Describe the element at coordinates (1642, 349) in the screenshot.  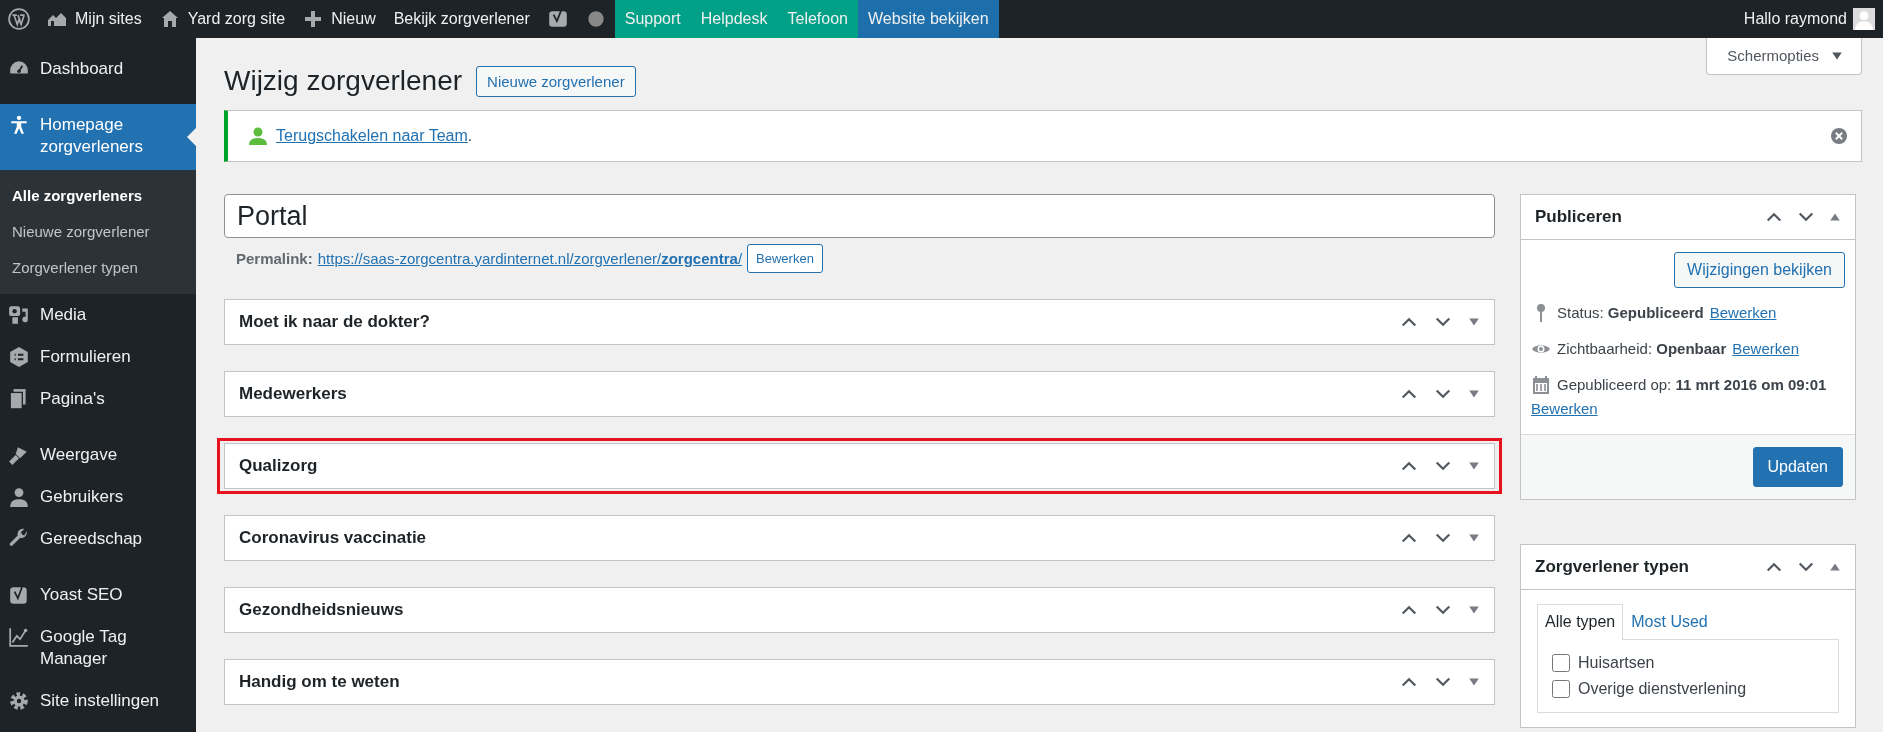
I see `publish-info: Zichtbaarheid: Openbaar` at that location.